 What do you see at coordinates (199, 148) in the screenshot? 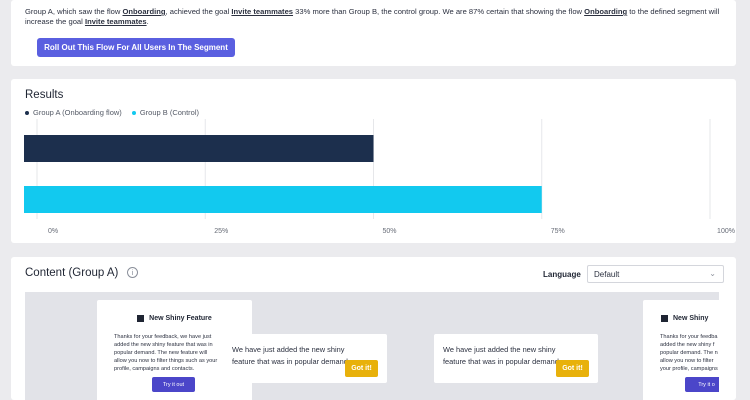
I see `bar-group-a` at bounding box center [199, 148].